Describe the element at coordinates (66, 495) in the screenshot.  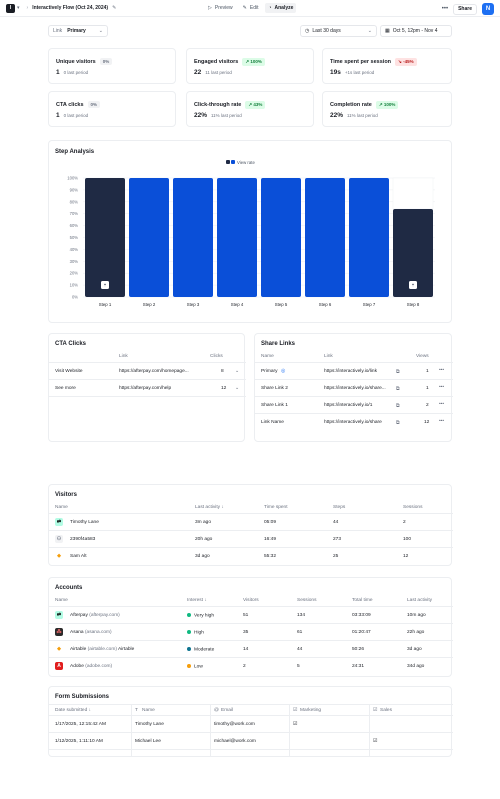
I see `visitors-title: Visitors` at that location.